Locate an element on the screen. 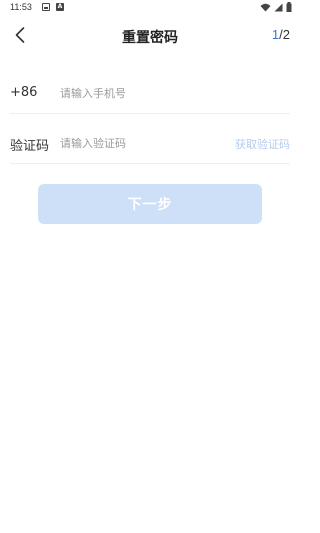  a-icon: A is located at coordinates (60, 7).